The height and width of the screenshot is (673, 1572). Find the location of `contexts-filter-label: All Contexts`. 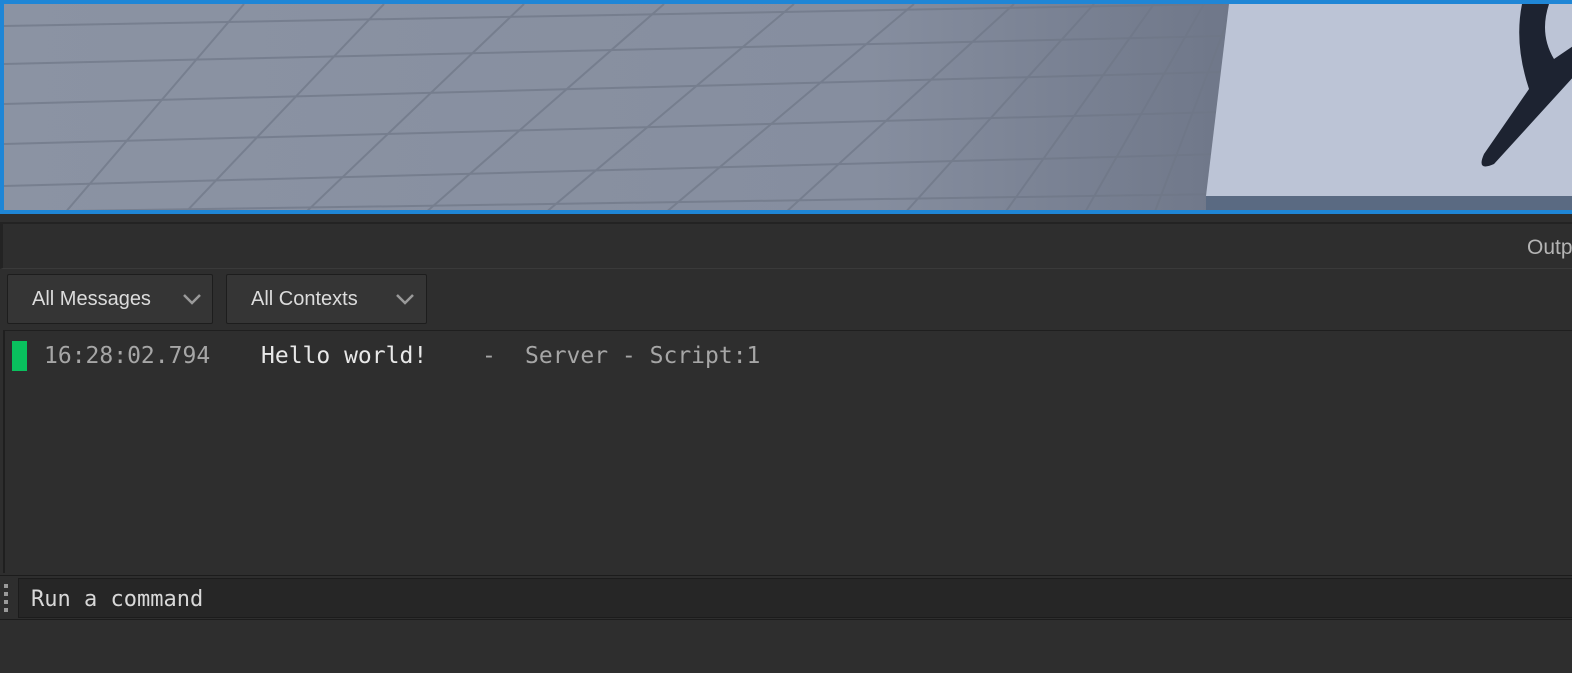

contexts-filter-label: All Contexts is located at coordinates (304, 299).